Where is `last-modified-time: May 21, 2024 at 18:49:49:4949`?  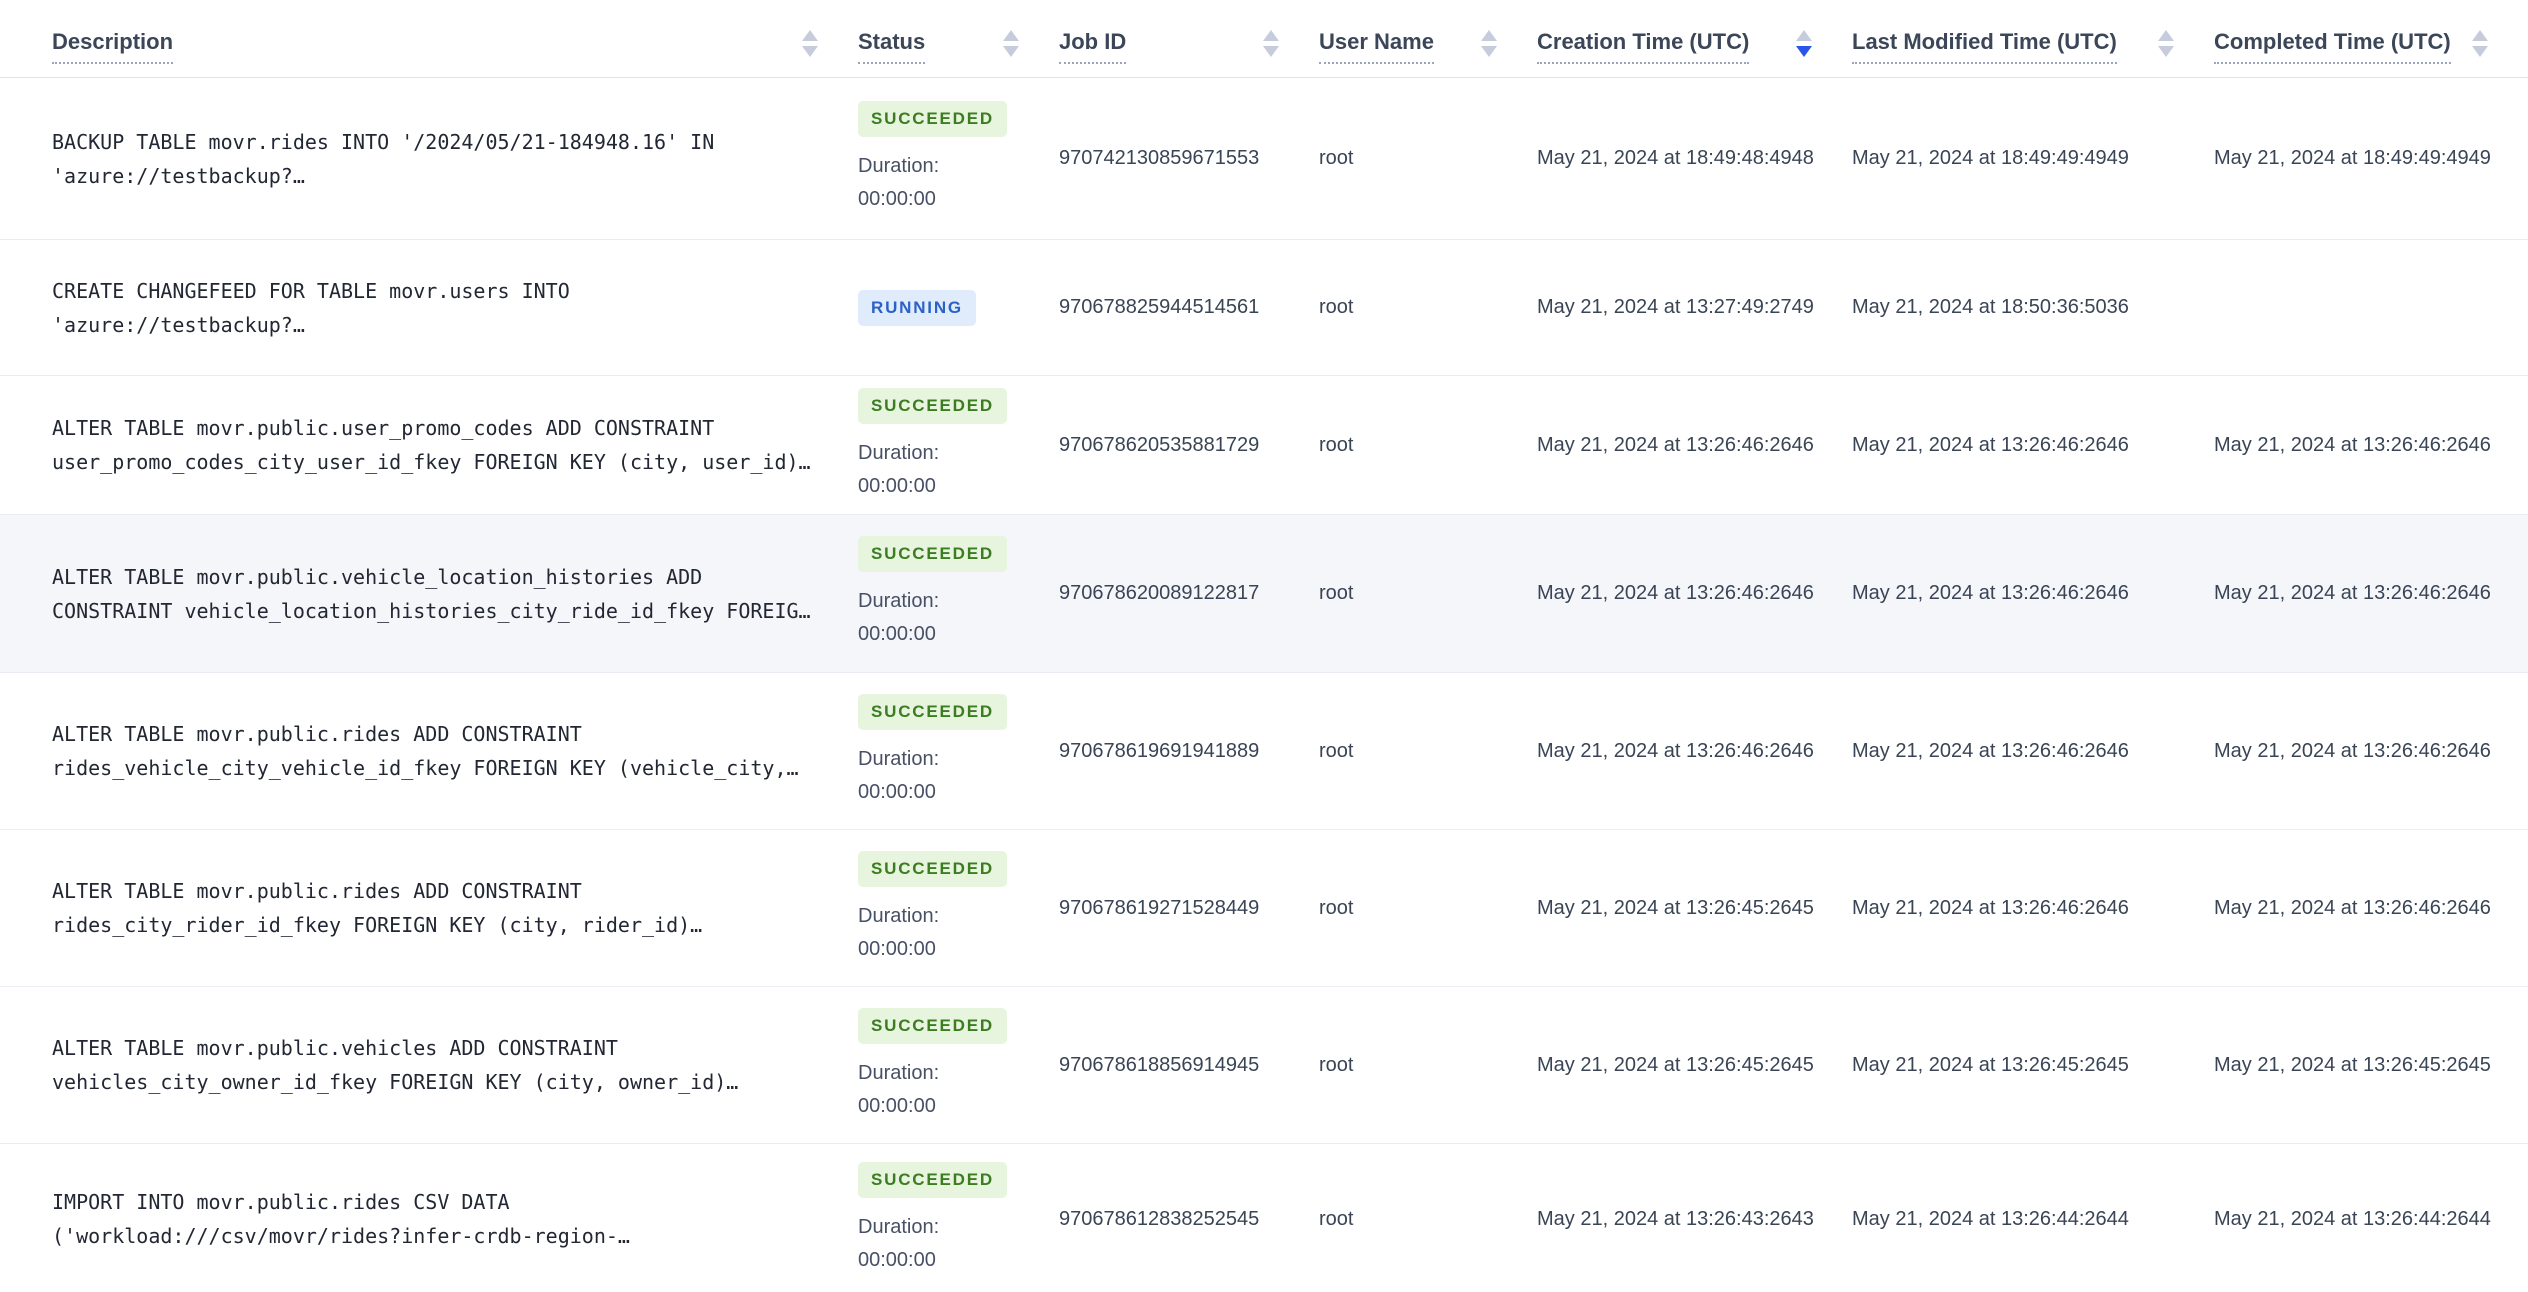
last-modified-time: May 21, 2024 at 18:49:49:4949 is located at coordinates (1990, 158).